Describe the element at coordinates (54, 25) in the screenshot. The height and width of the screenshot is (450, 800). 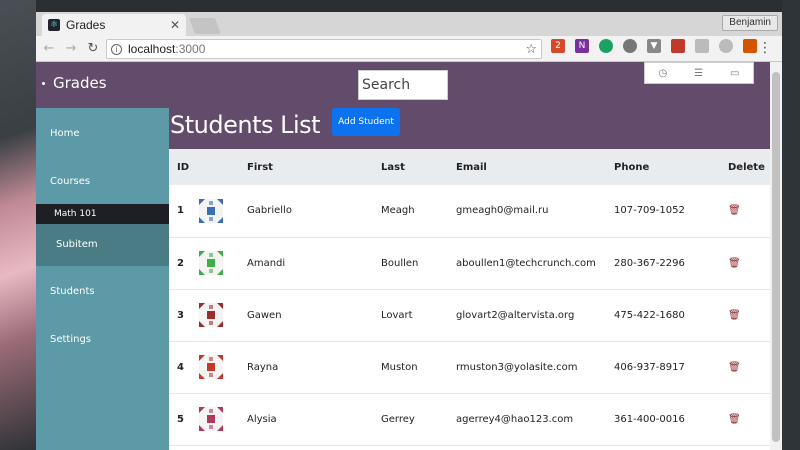
I see `react-icon: ⚛` at that location.